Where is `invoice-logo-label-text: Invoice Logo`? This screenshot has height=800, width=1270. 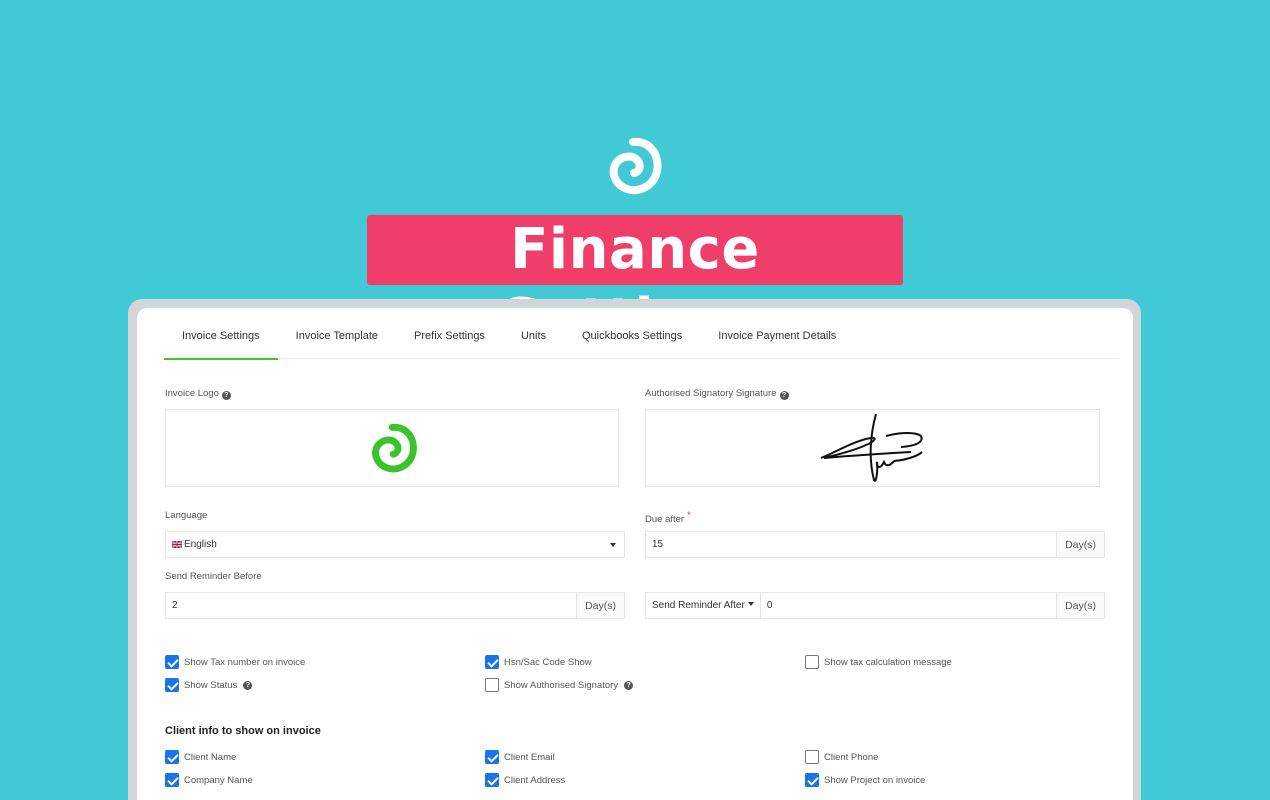 invoice-logo-label-text: Invoice Logo is located at coordinates (192, 393).